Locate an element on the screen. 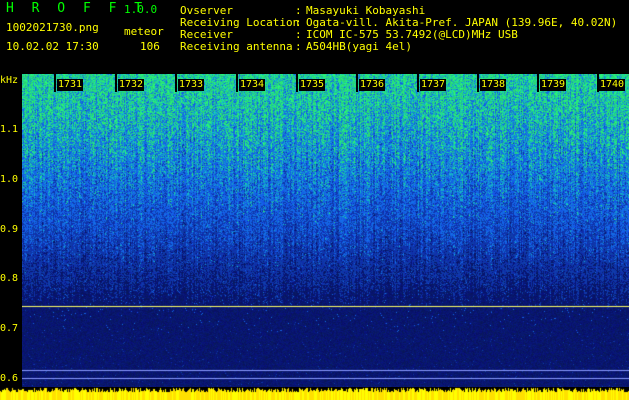 This screenshot has width=629, height=400. x-tick-label: 1731 is located at coordinates (70, 85).